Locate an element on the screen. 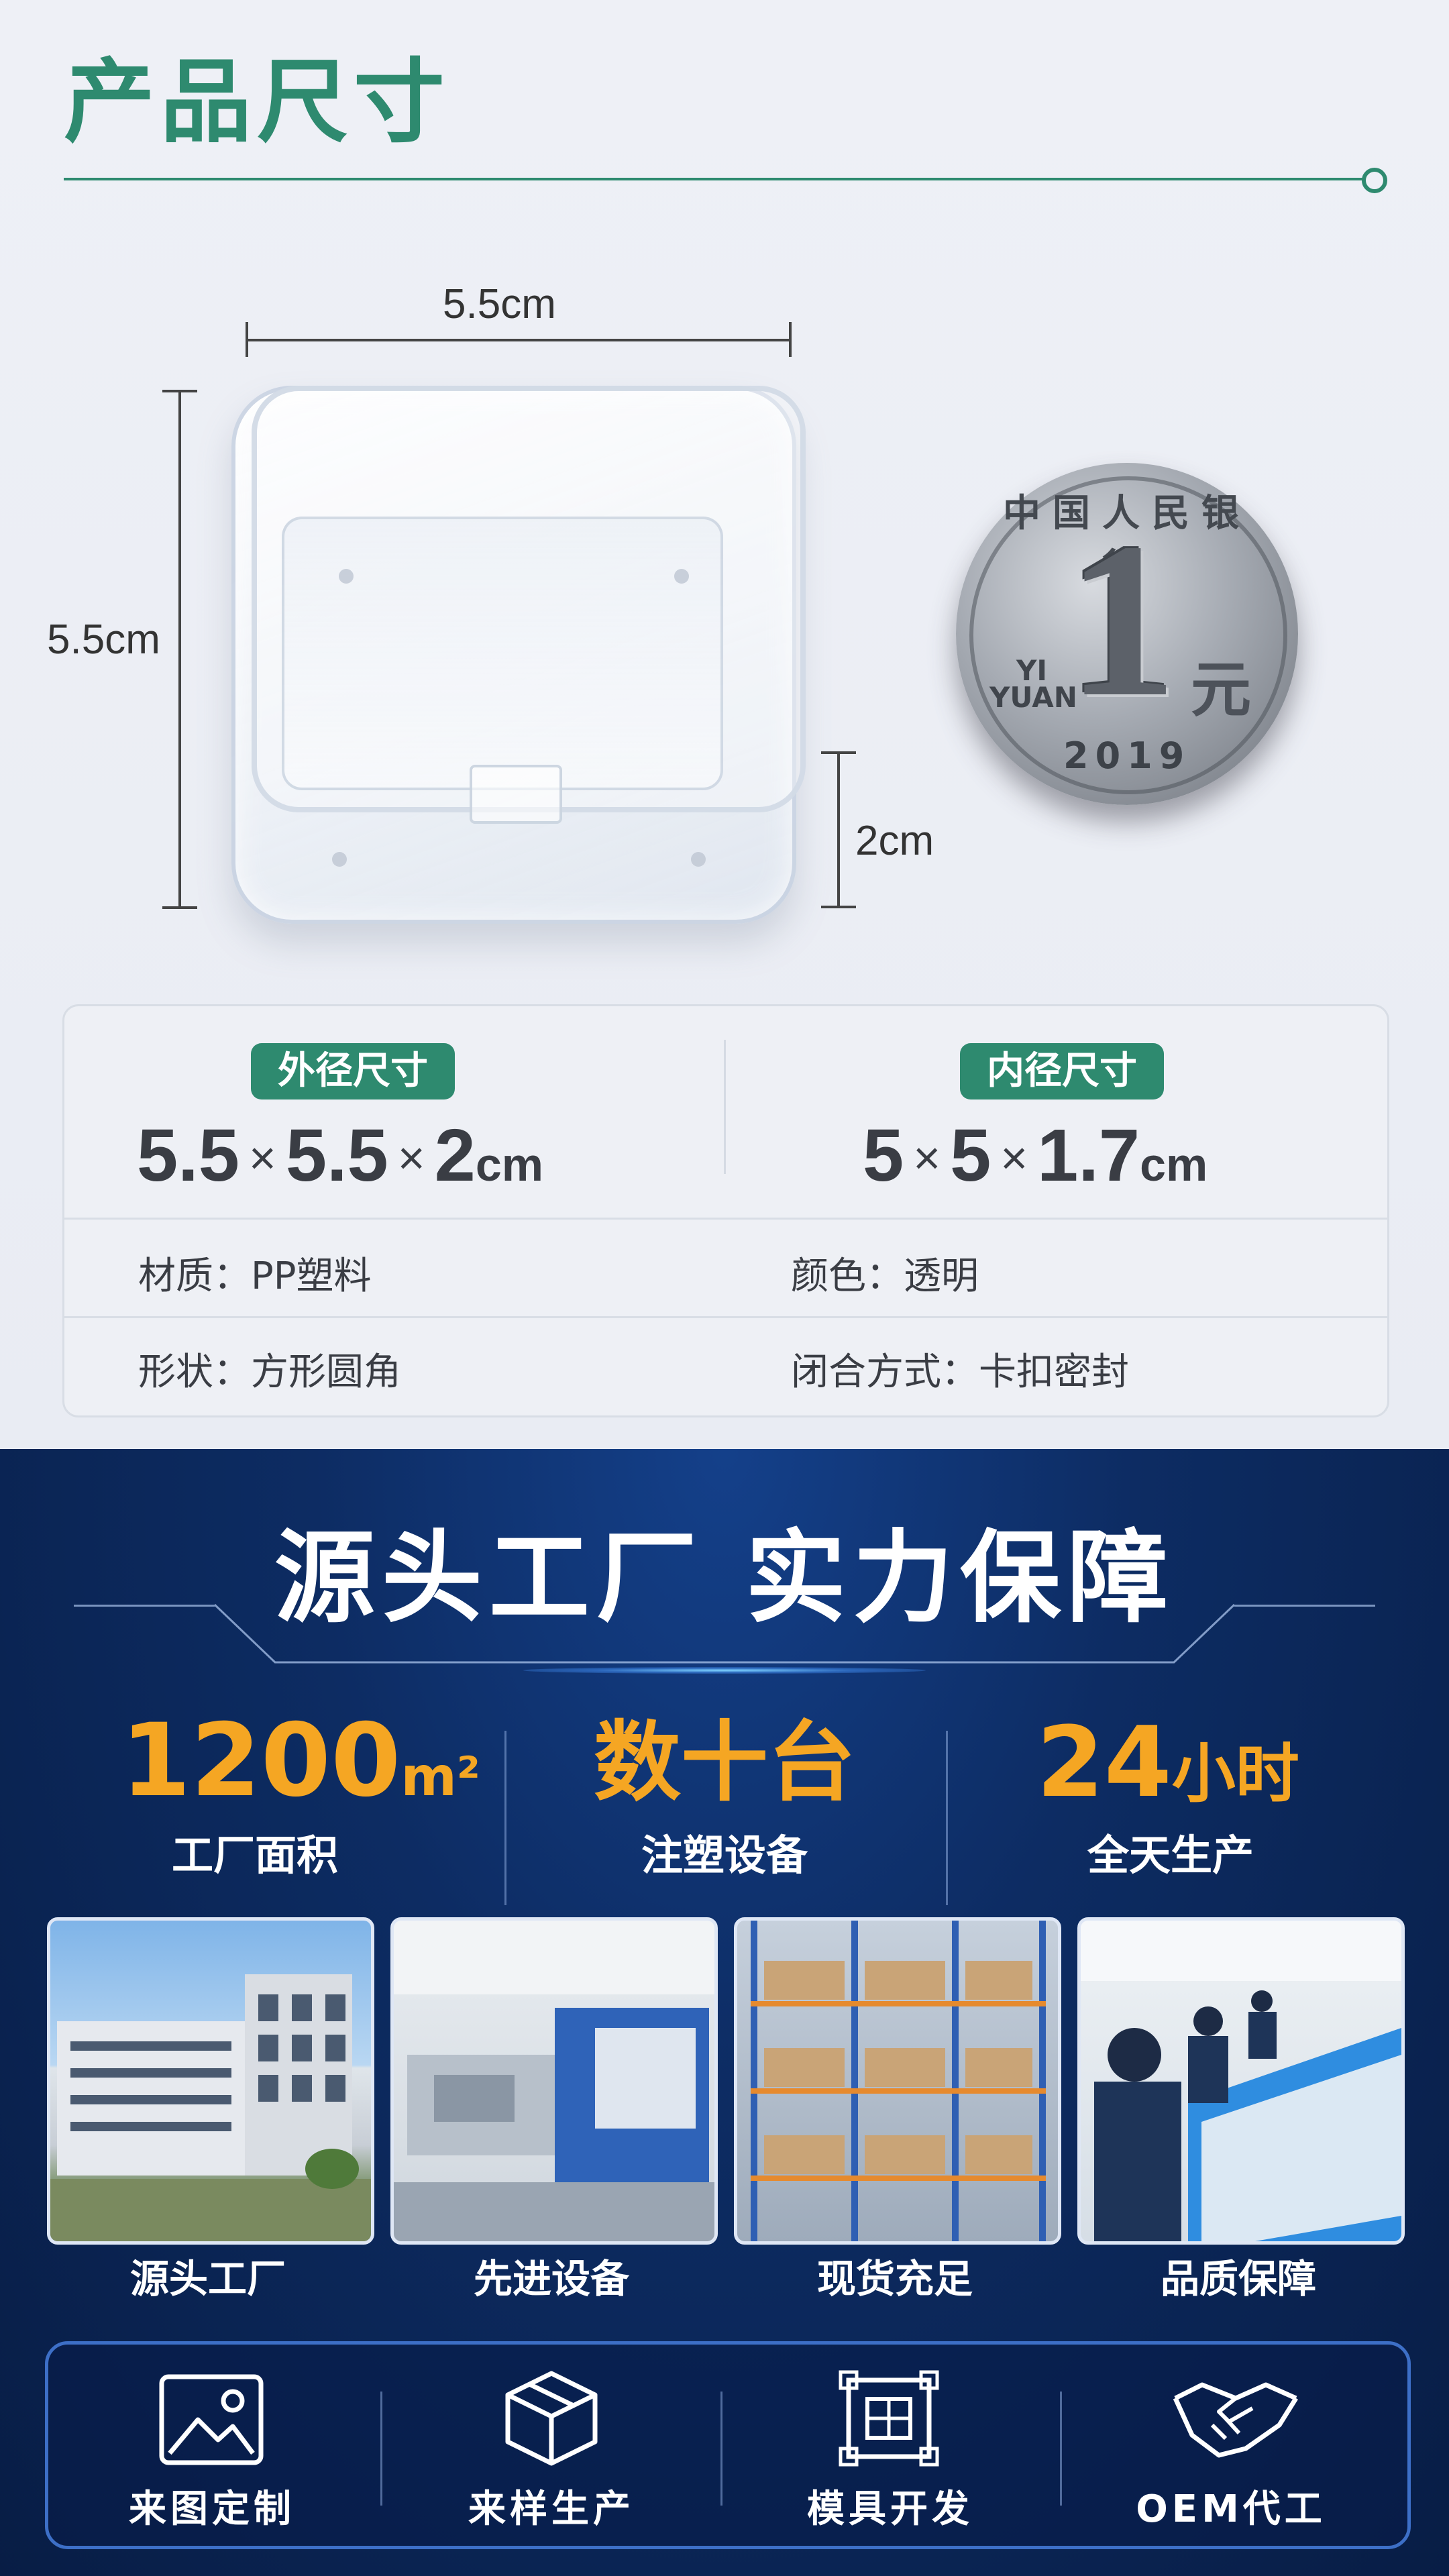  service-label-oem: OEM代工 is located at coordinates (1231, 2509).